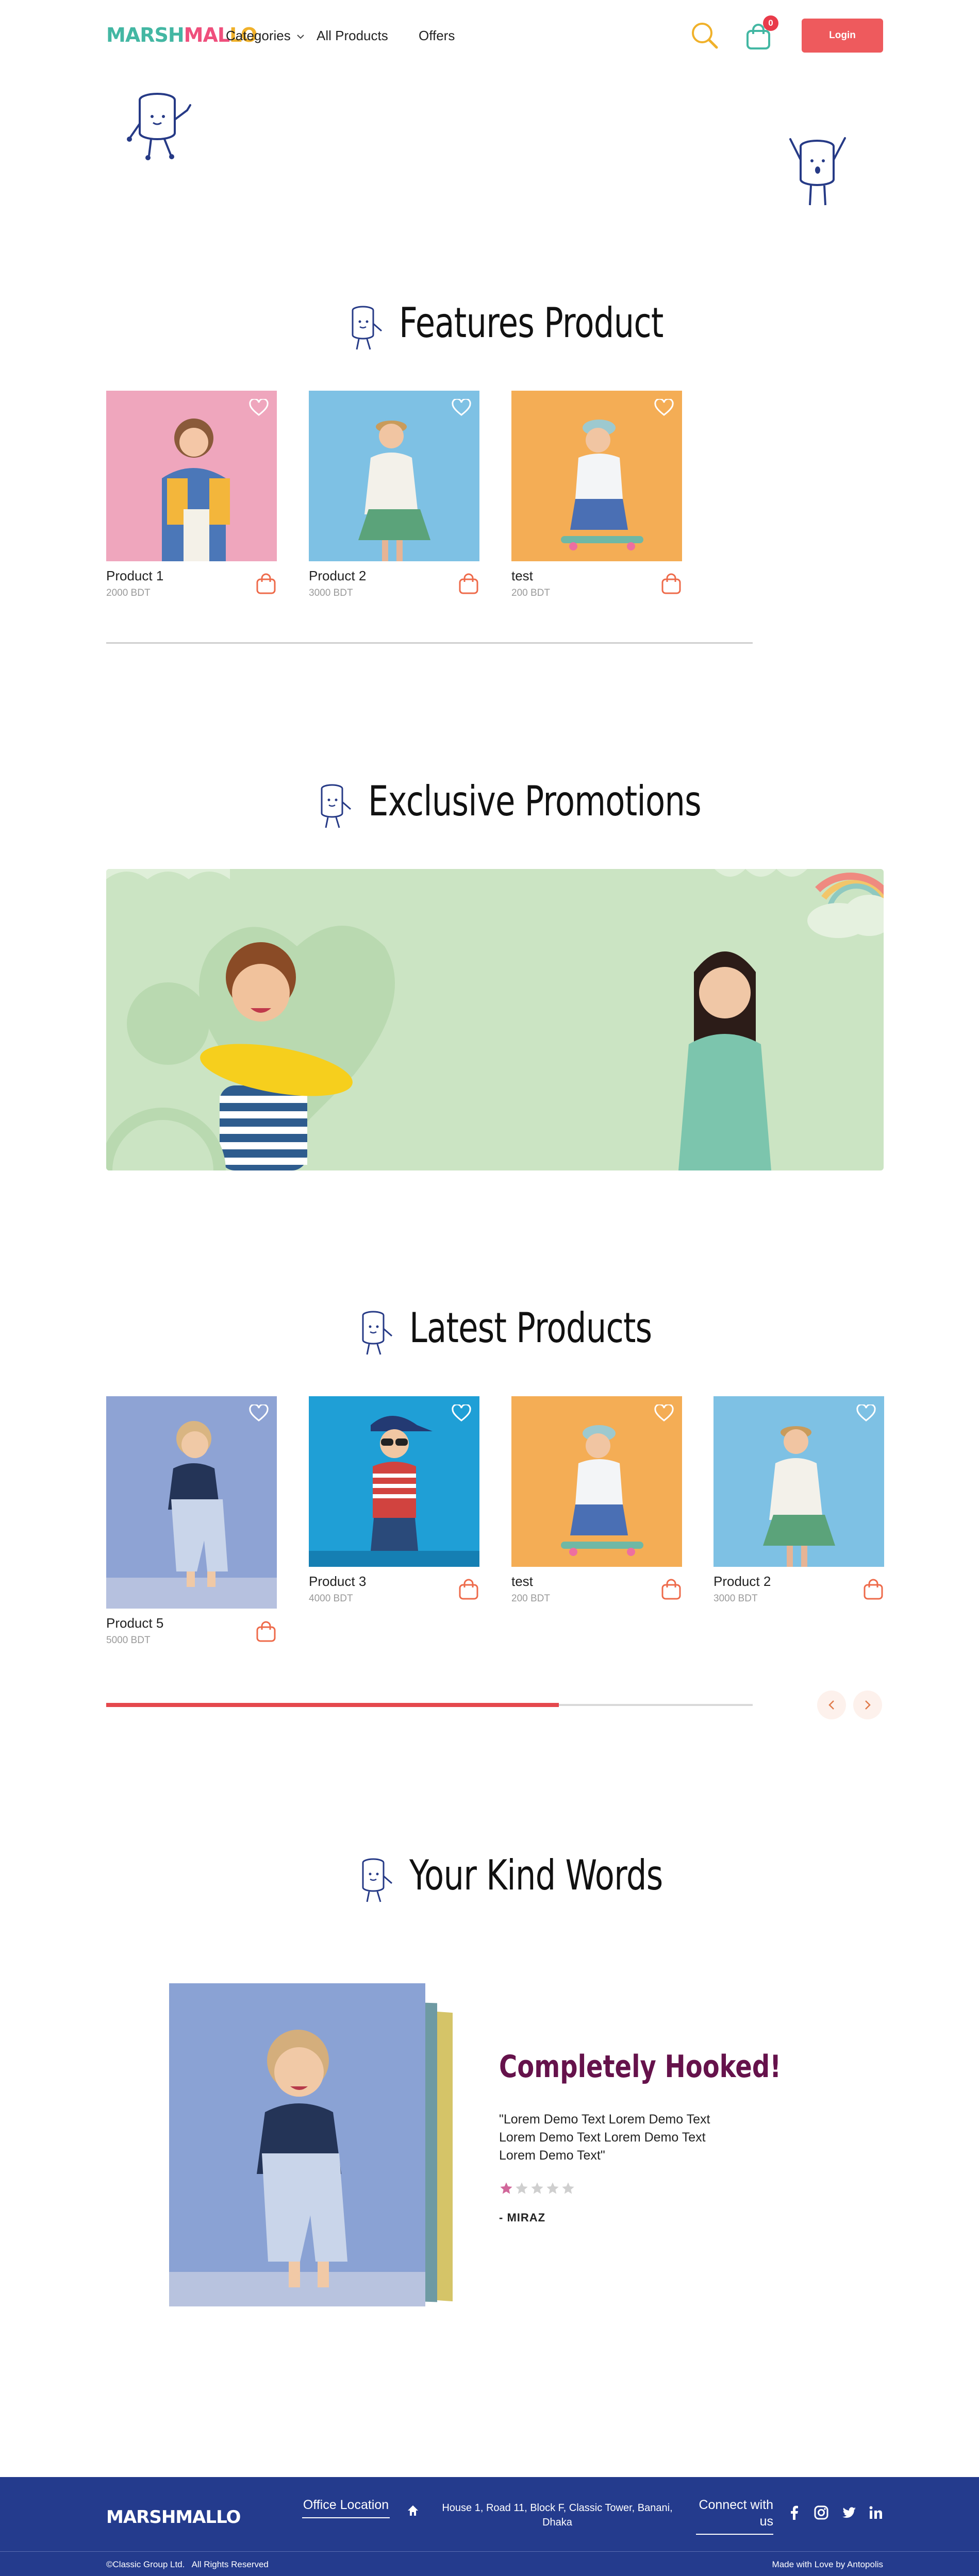  I want to click on footer-logo-part-marsh: MARSH, so click(141, 2517).